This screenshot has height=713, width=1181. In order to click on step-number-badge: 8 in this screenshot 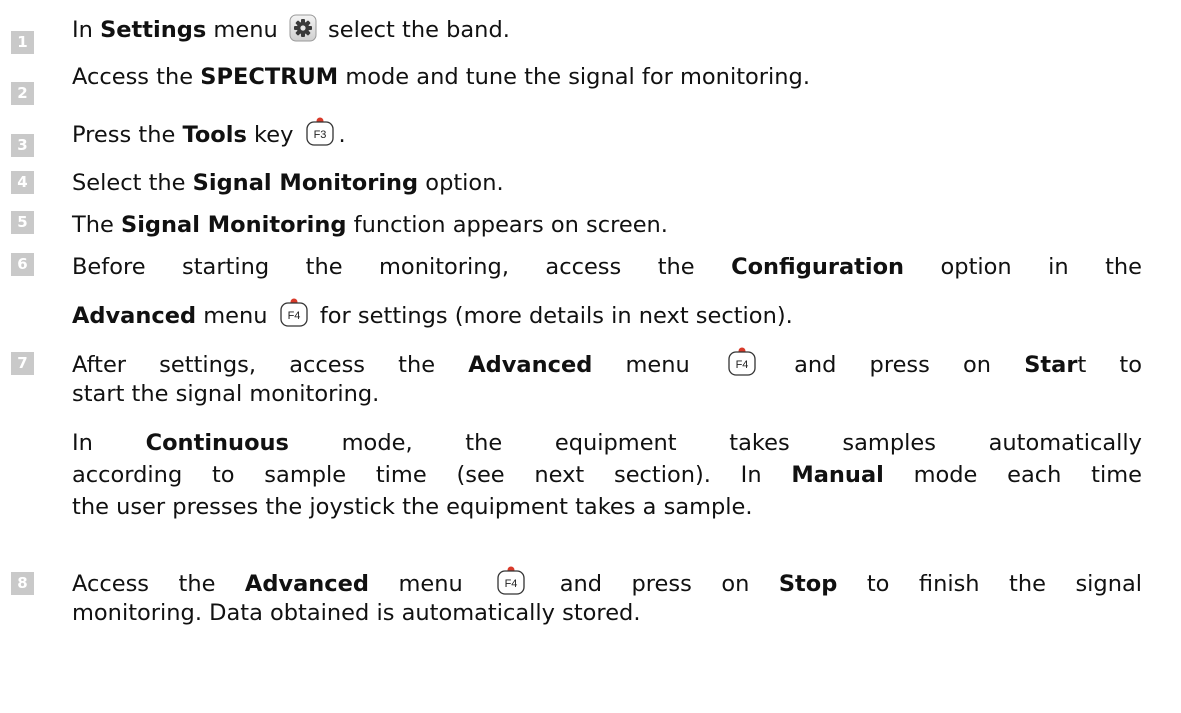, I will do `click(22, 583)`.